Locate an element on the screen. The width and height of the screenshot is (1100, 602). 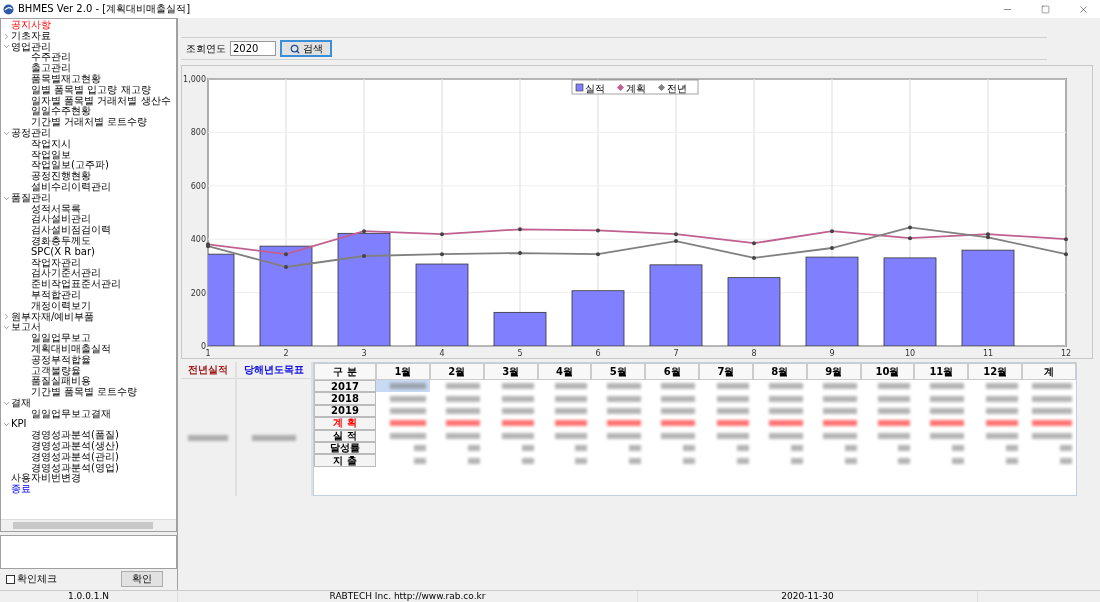
year-label: 조회연도 is located at coordinates (206, 48).